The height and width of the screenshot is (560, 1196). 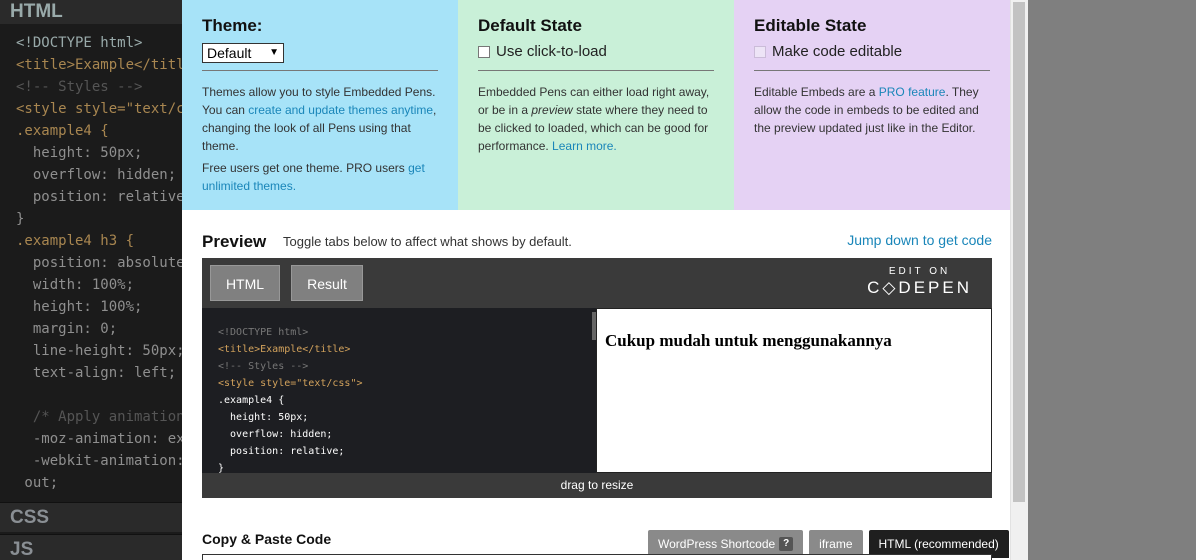 What do you see at coordinates (919, 271) in the screenshot?
I see `brand-edit-on: EDIT ON` at bounding box center [919, 271].